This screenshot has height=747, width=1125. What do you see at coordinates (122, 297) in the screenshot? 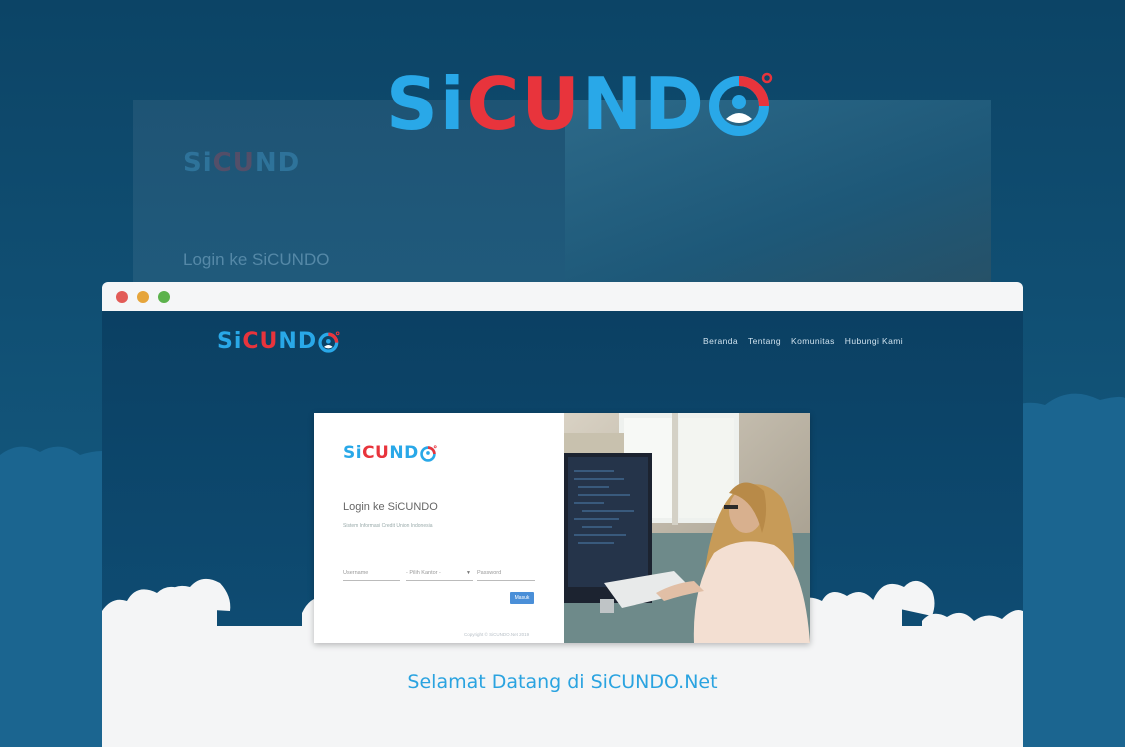
I see `close-dot-icon` at bounding box center [122, 297].